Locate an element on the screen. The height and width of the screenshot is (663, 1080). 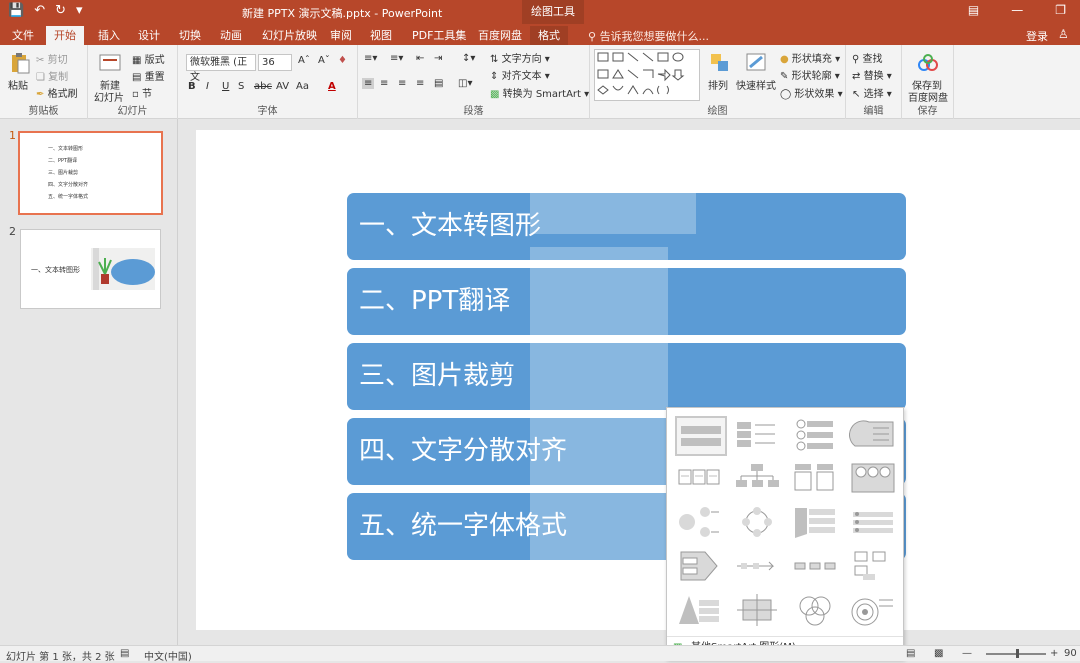
tab-animations: 动画 is located at coordinates (231, 35).